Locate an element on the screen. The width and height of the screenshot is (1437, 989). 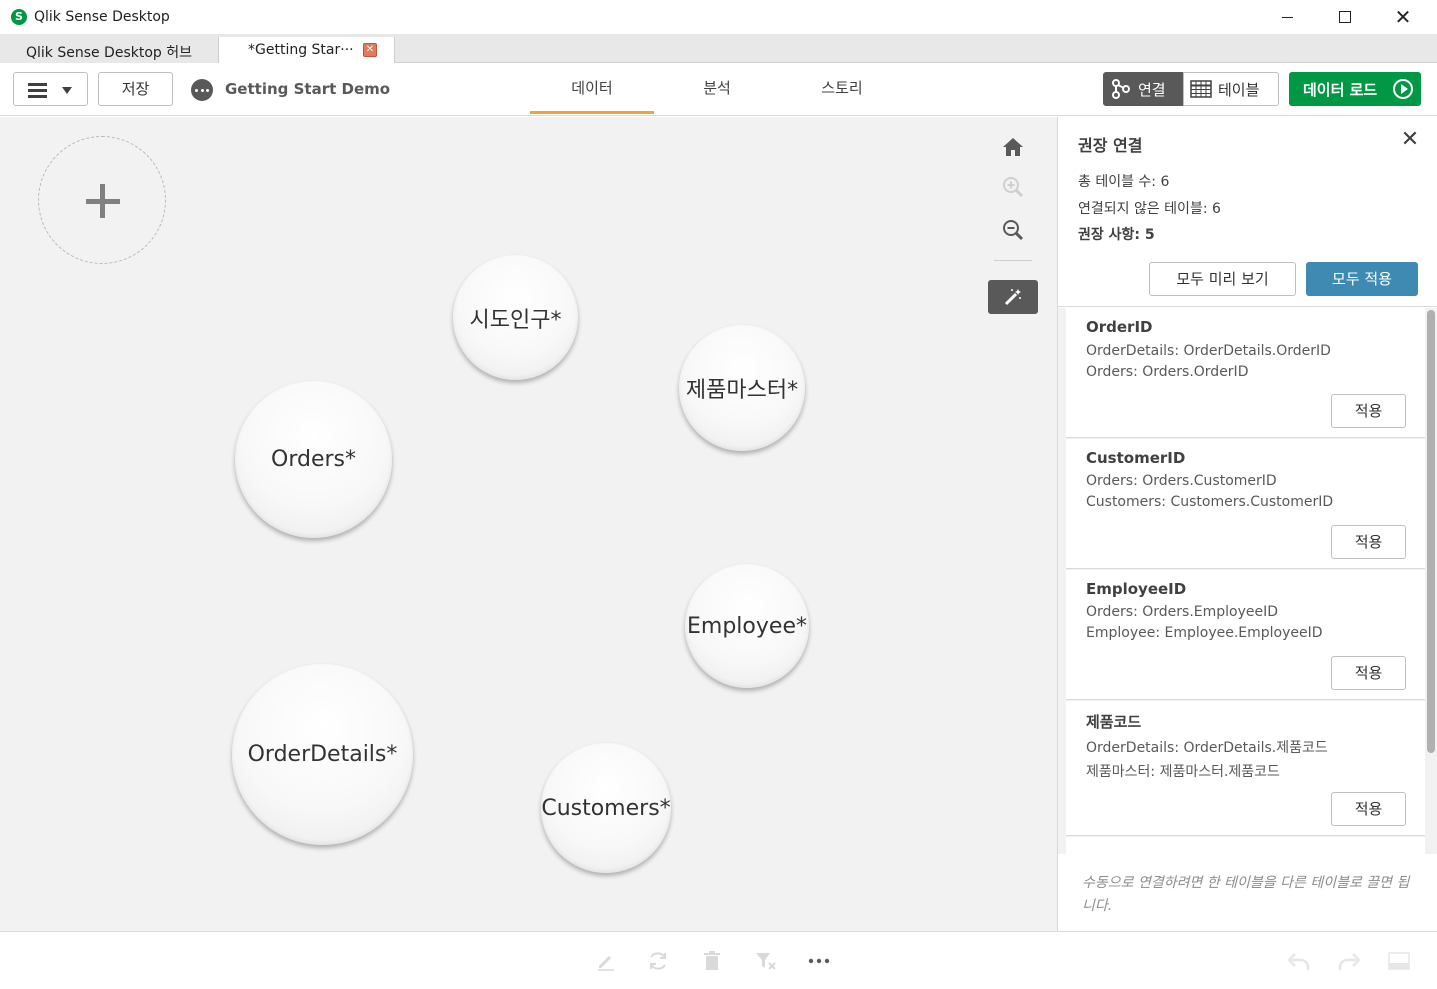
toggle-panel-icon is located at coordinates (1399, 961).